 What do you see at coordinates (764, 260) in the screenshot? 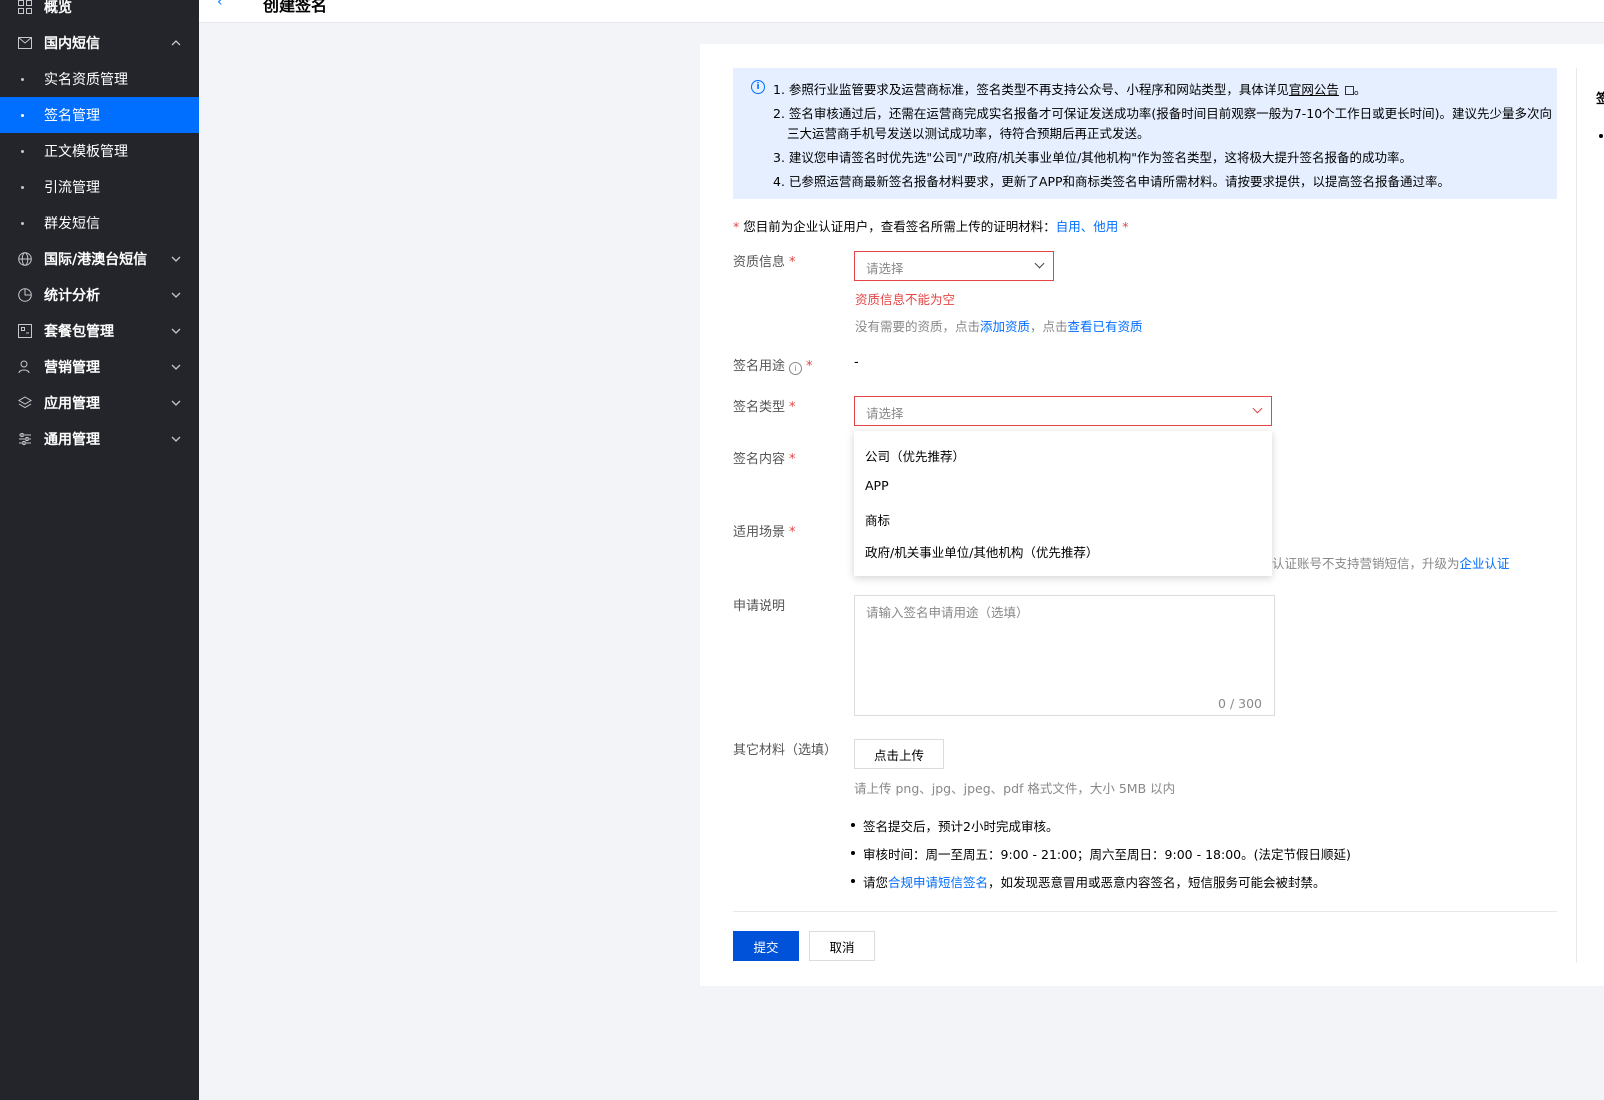
I see `qualification-label: 资质信息 *` at bounding box center [764, 260].